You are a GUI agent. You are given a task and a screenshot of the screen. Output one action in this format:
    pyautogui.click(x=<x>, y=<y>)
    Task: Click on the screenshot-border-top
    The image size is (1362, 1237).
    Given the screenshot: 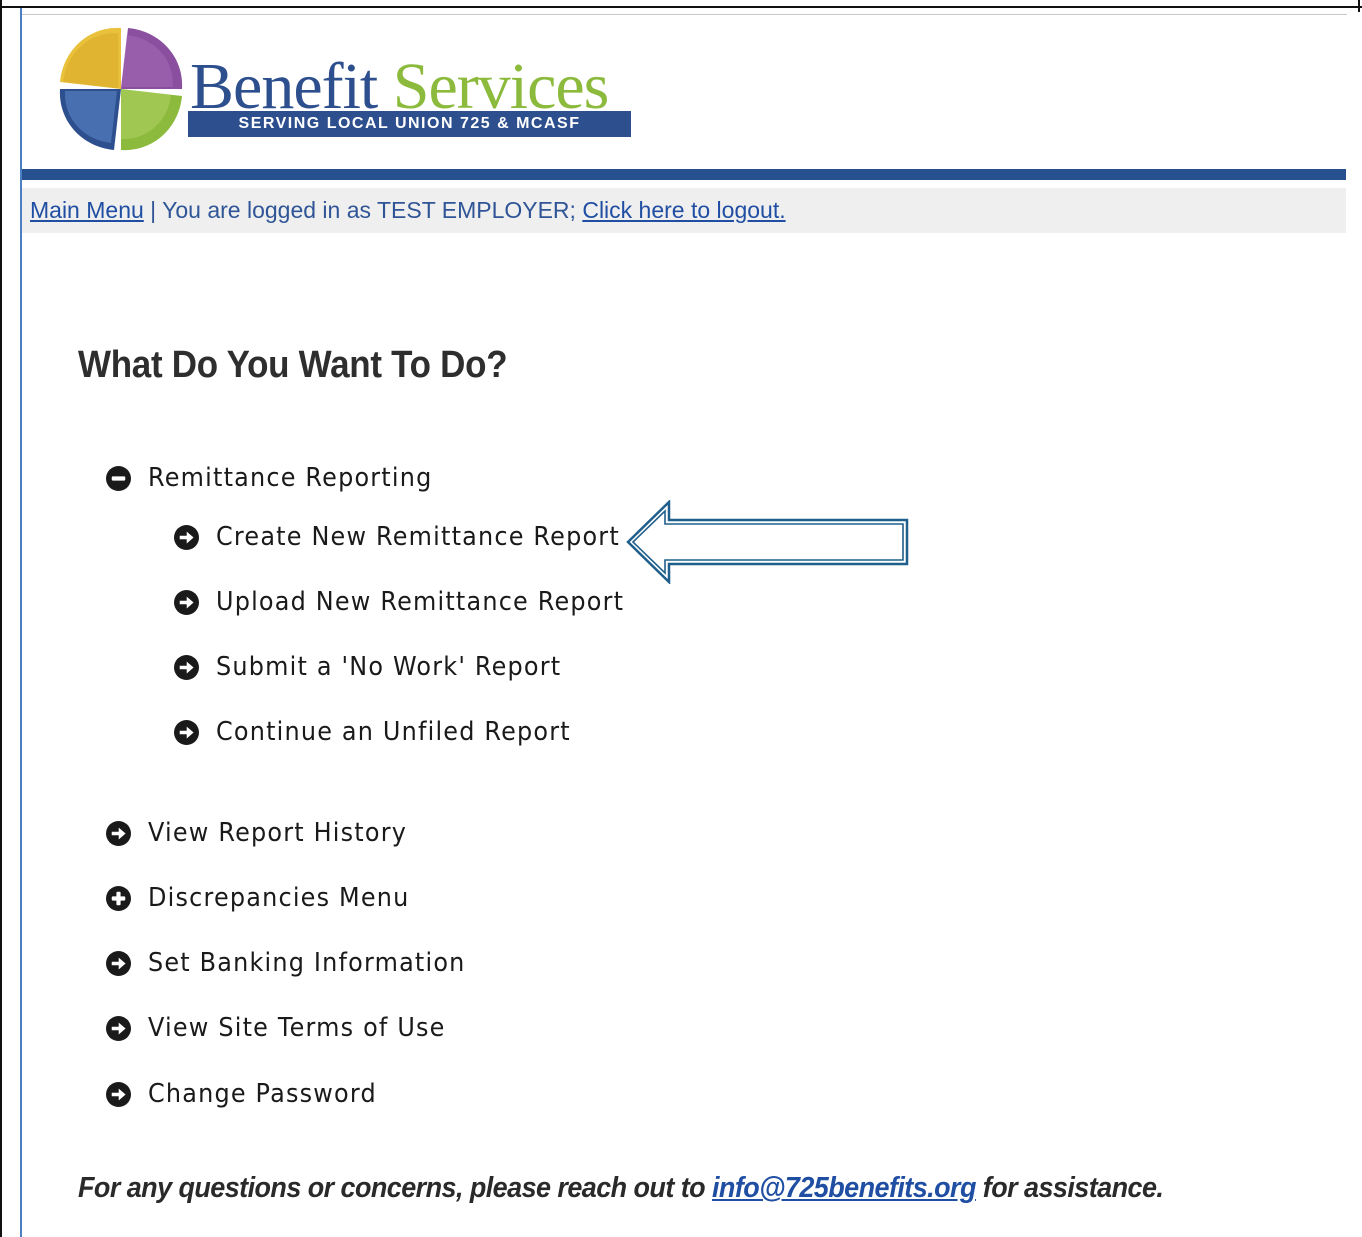 What is the action you would take?
    pyautogui.click(x=681, y=7)
    